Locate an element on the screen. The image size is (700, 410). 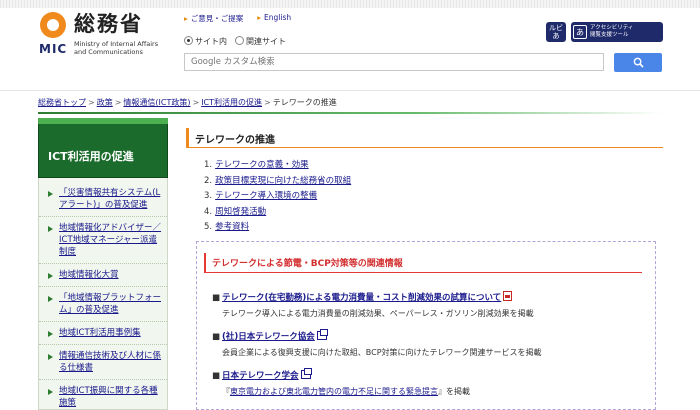
header-links: ▸ ご意見・ご提案 ▸ English is located at coordinates (237, 18).